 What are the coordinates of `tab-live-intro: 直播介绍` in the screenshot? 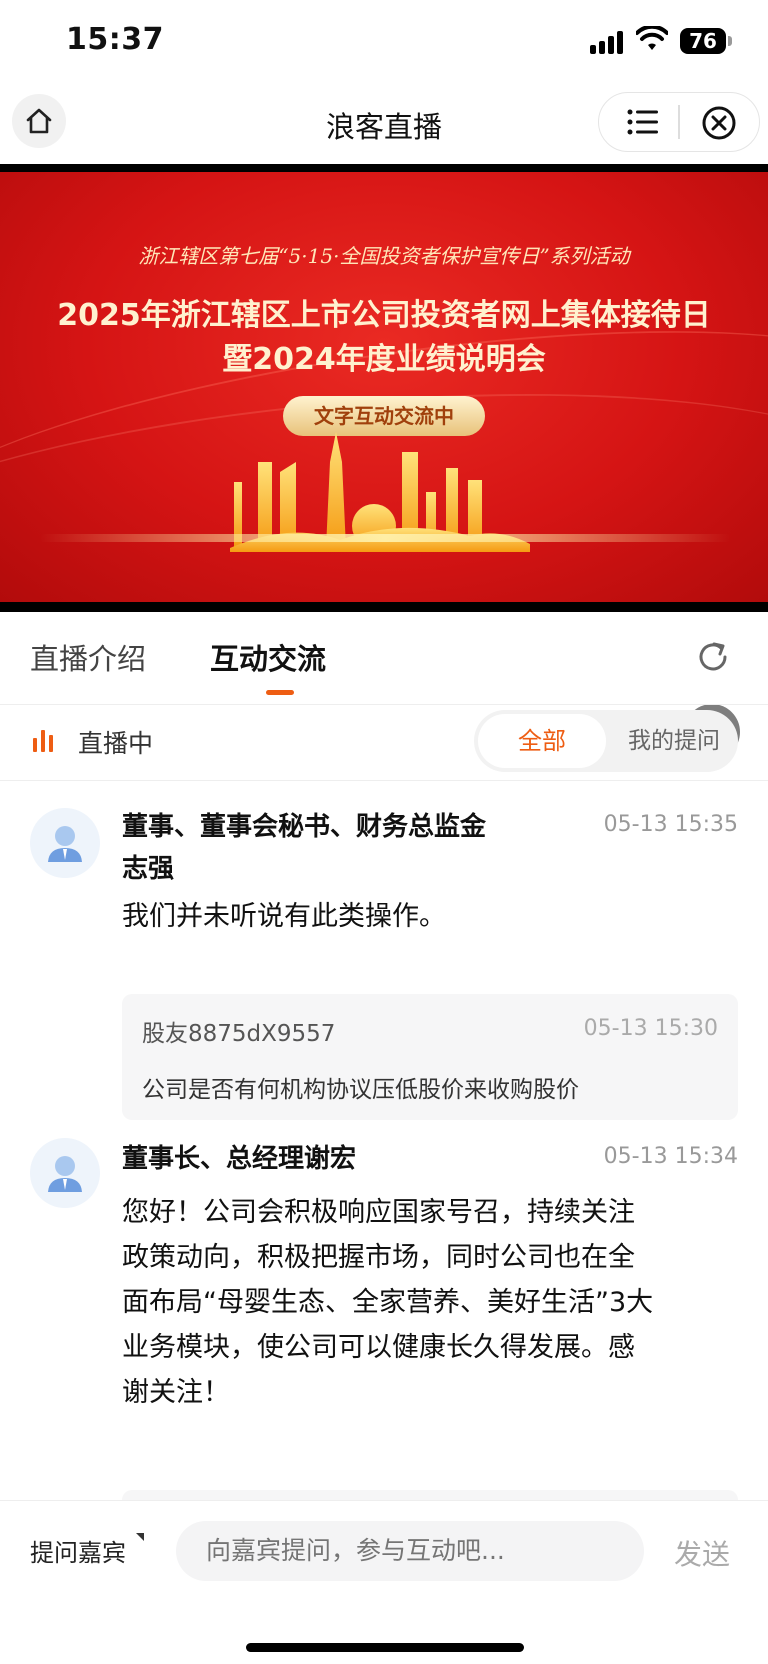 It's located at (88, 657).